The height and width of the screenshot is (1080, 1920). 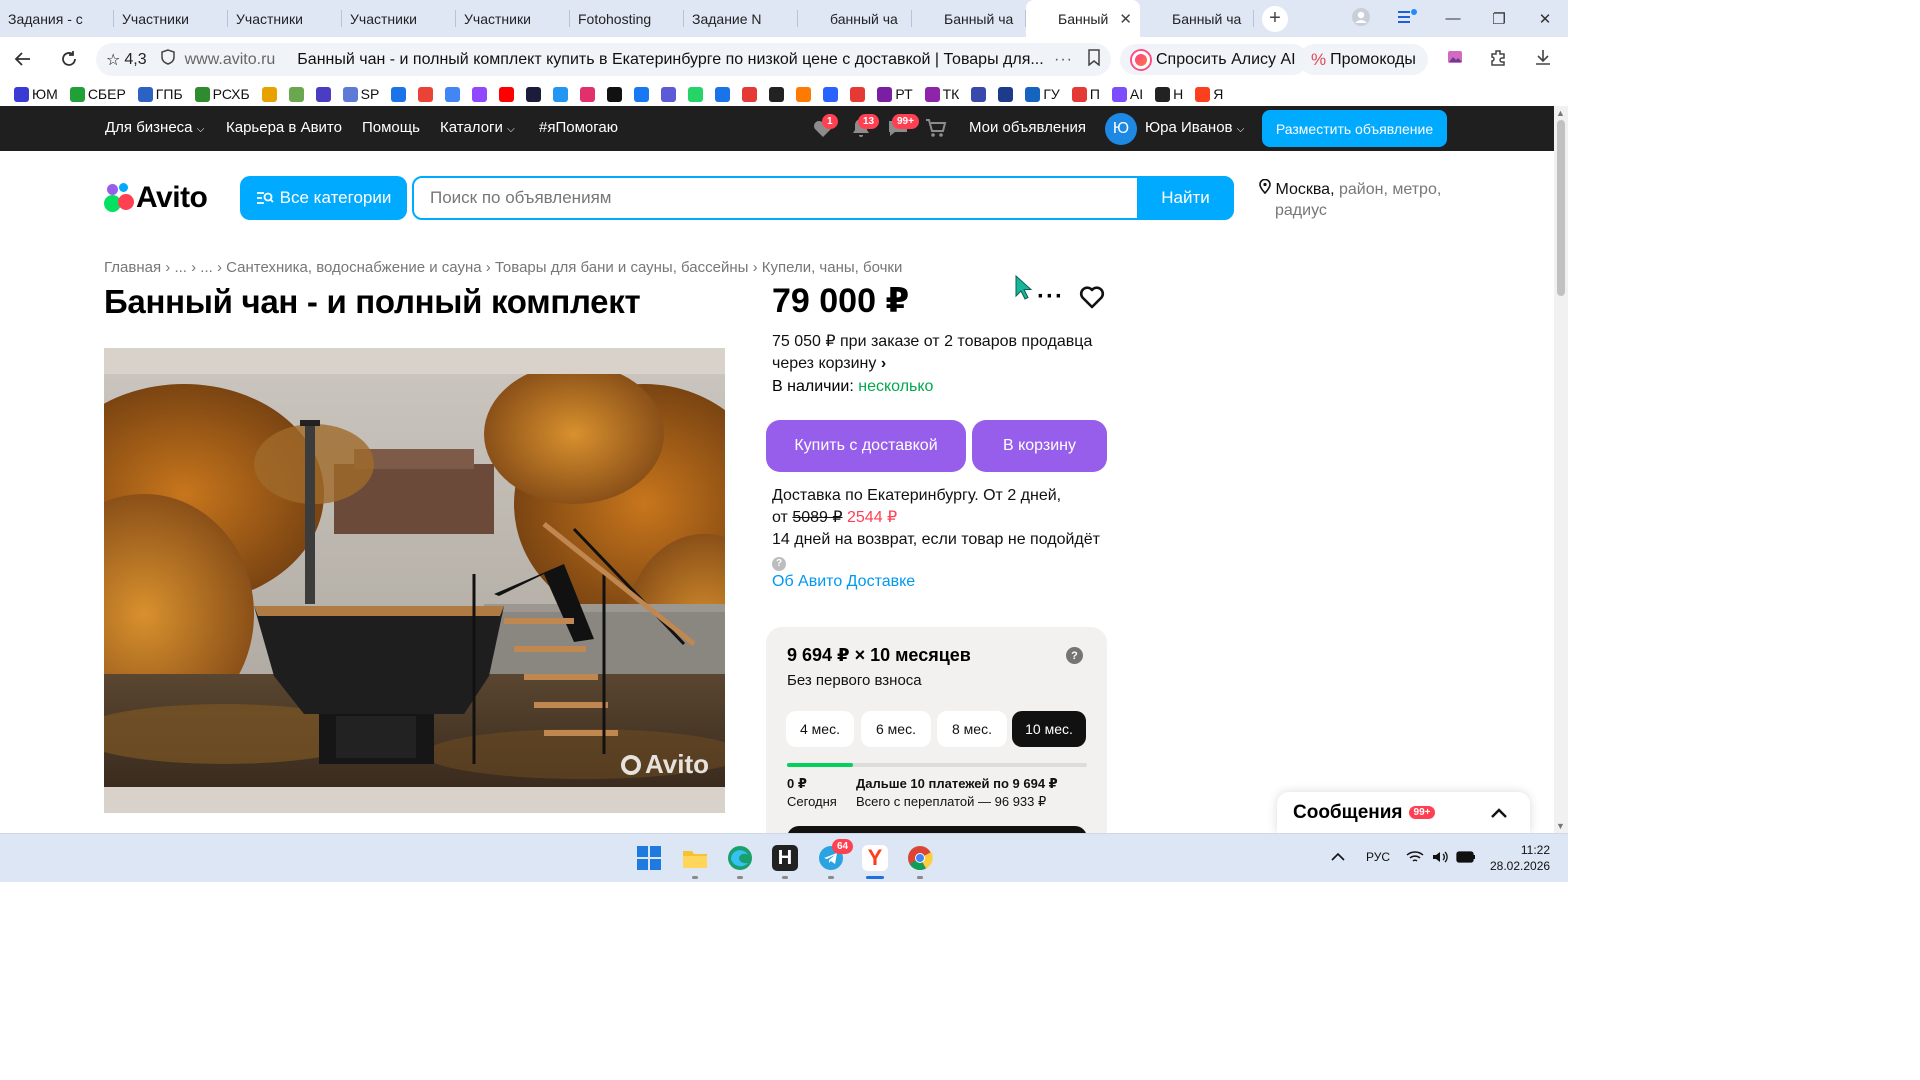 I want to click on edge-browser-icon, so click(x=740, y=858).